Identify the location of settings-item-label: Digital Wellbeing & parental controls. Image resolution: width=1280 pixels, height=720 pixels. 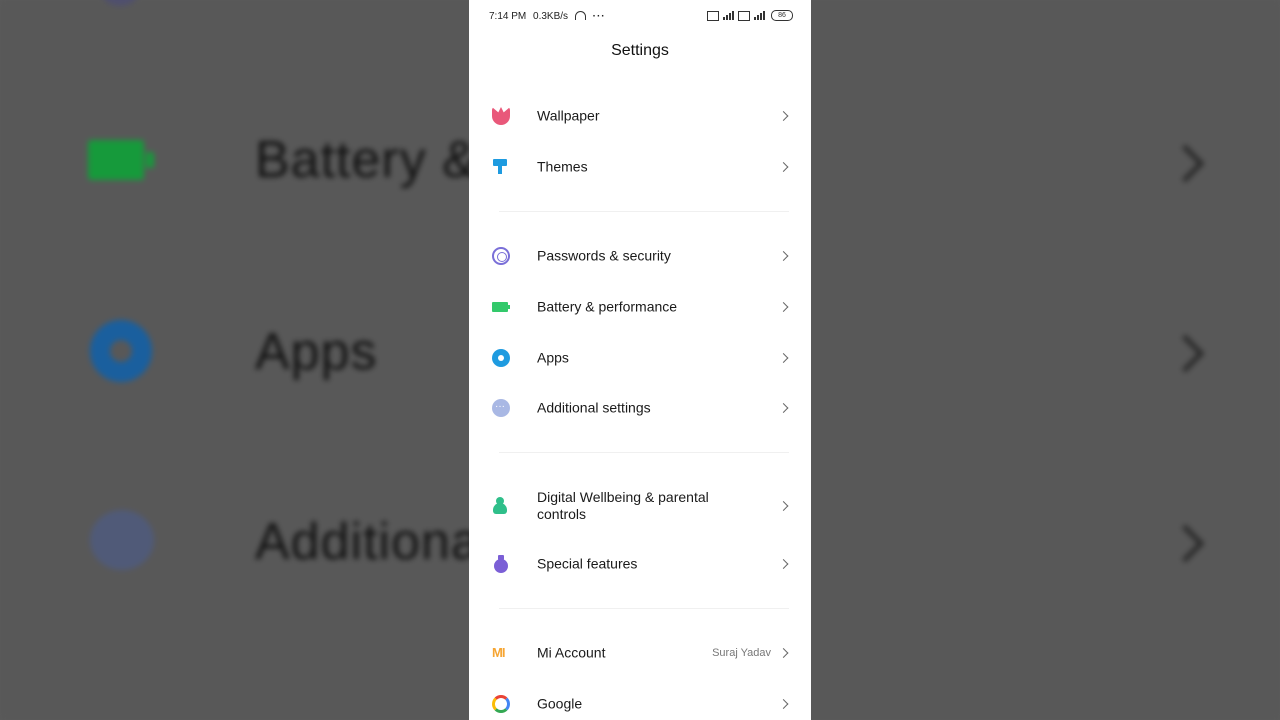
(623, 505).